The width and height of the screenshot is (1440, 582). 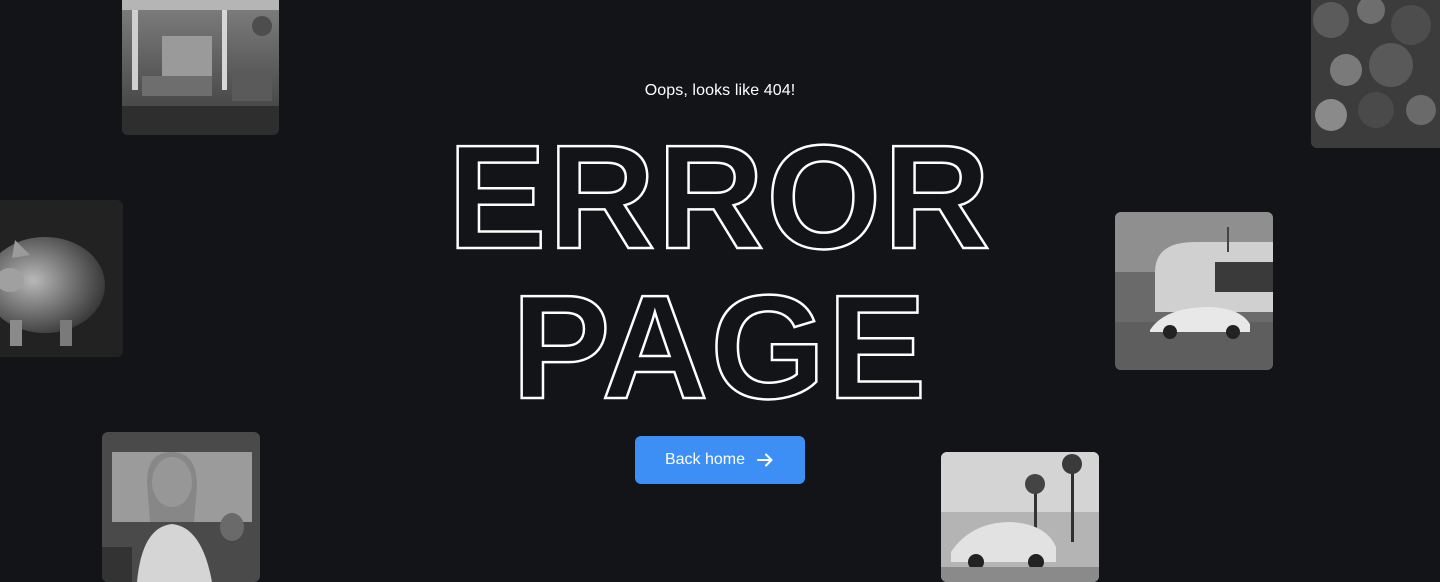 I want to click on back-home-button: Back home, so click(x=720, y=460).